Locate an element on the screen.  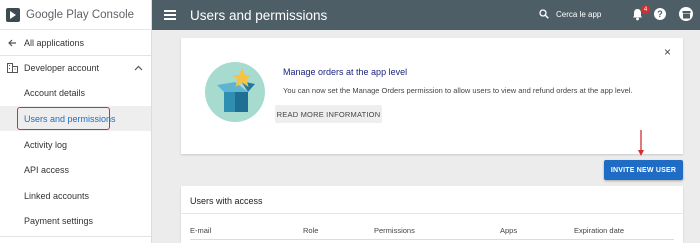
highlight-box is located at coordinates (63, 118).